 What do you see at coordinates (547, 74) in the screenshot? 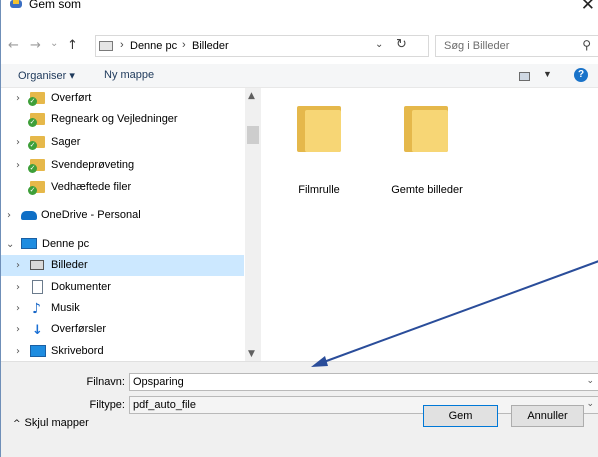
I see `chevron-down-icon: ▼` at bounding box center [547, 74].